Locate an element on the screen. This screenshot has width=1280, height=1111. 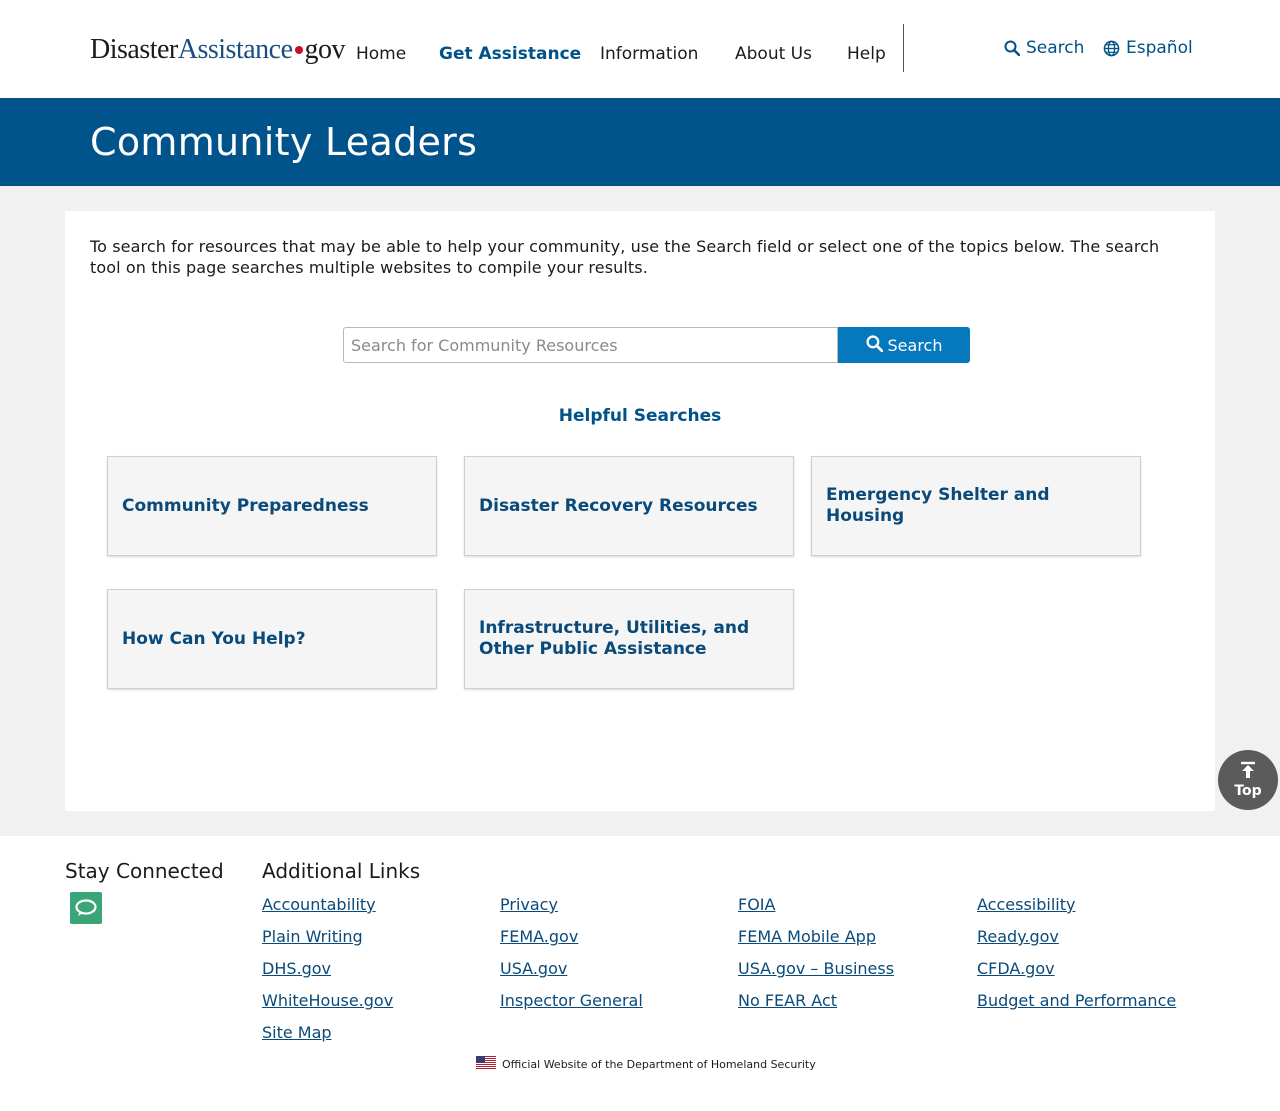
nav-home: Home is located at coordinates (381, 54).